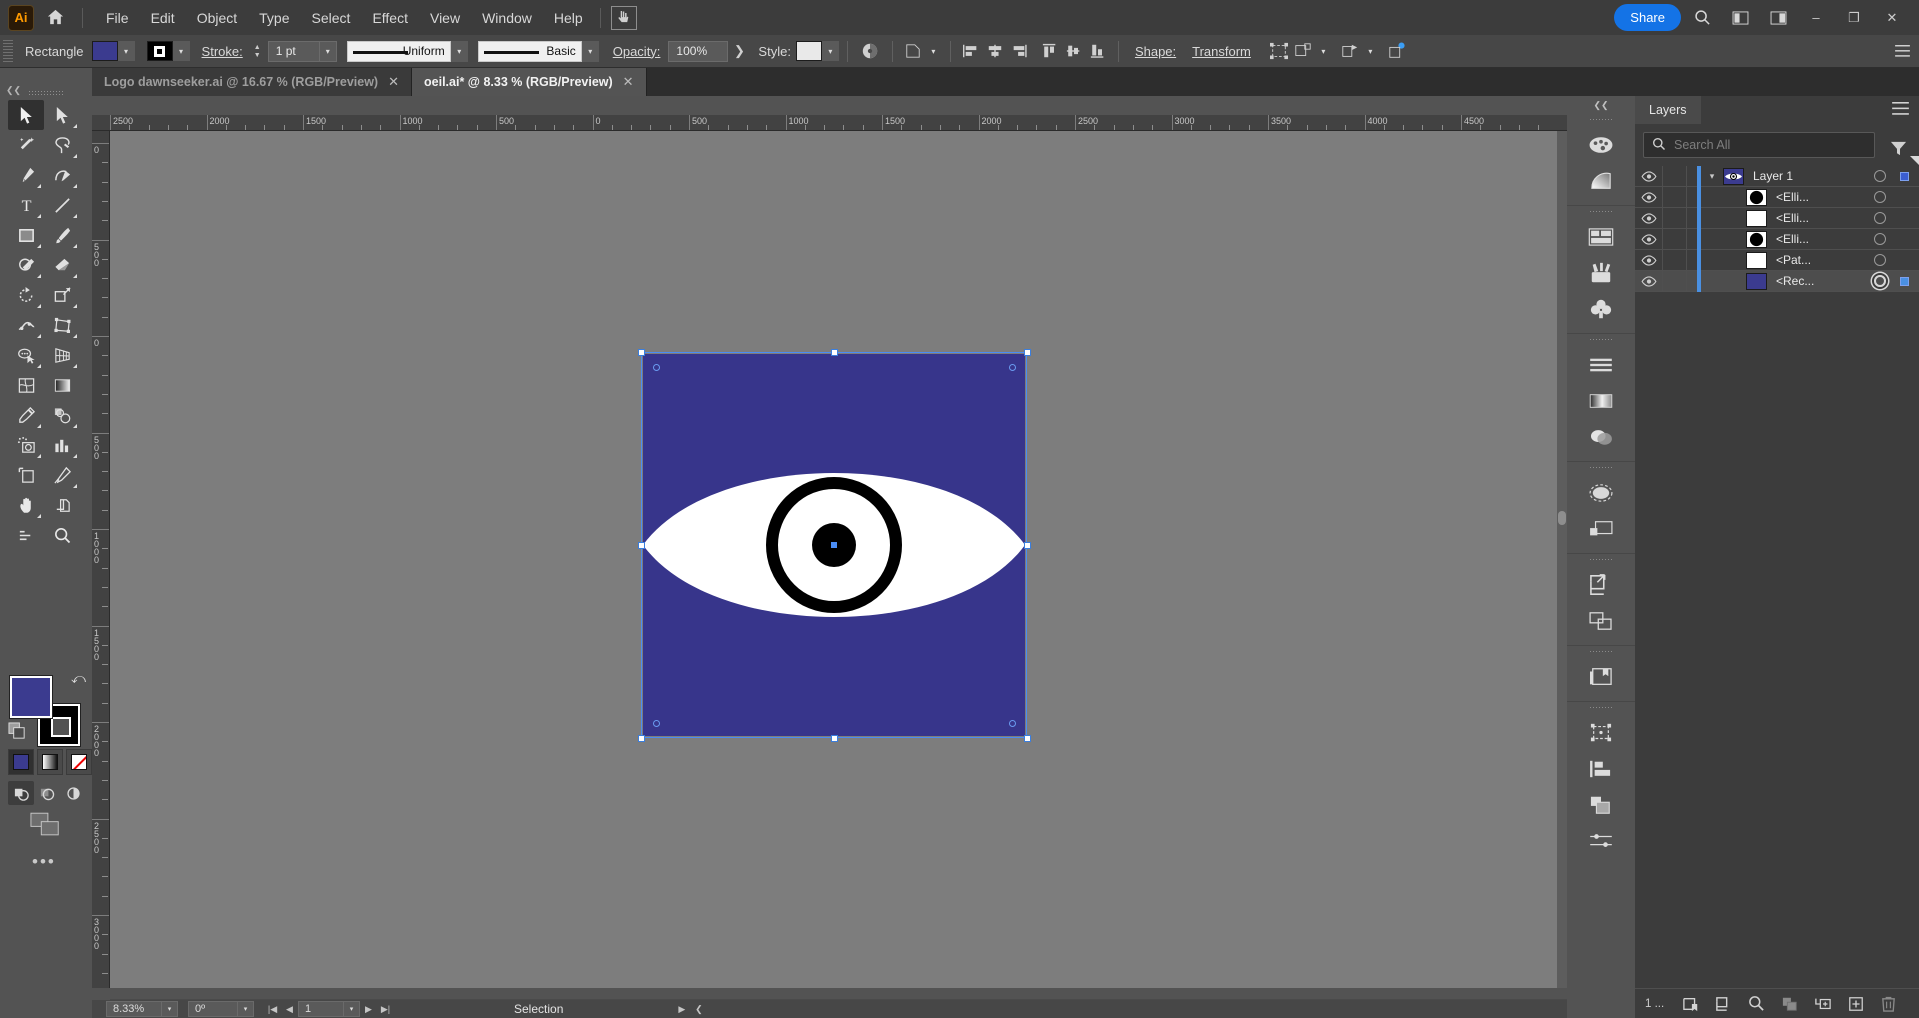  I want to click on opacity-expand-icon: ❯, so click(739, 51).